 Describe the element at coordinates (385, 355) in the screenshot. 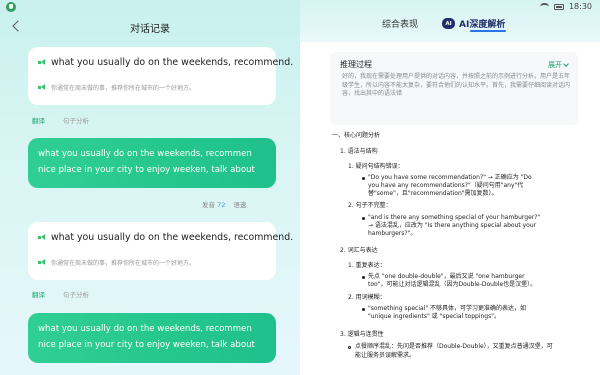

I see `analysis-bullet-cont: 能让服务员误解需求。` at that location.